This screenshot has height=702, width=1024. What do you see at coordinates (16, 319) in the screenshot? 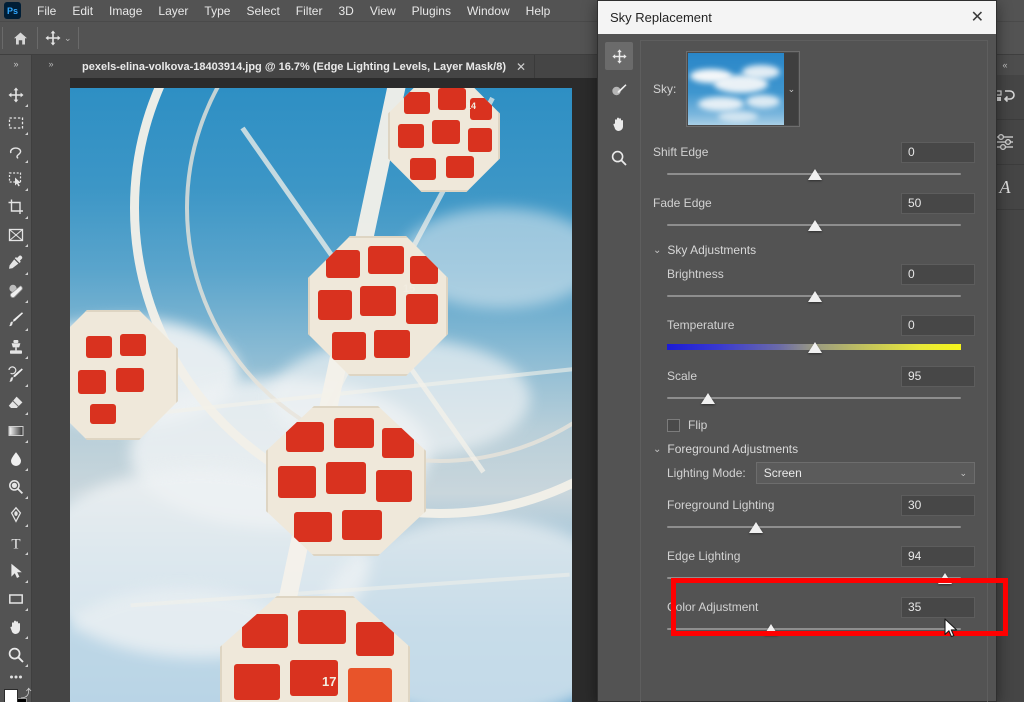
I see `brush-tool` at bounding box center [16, 319].